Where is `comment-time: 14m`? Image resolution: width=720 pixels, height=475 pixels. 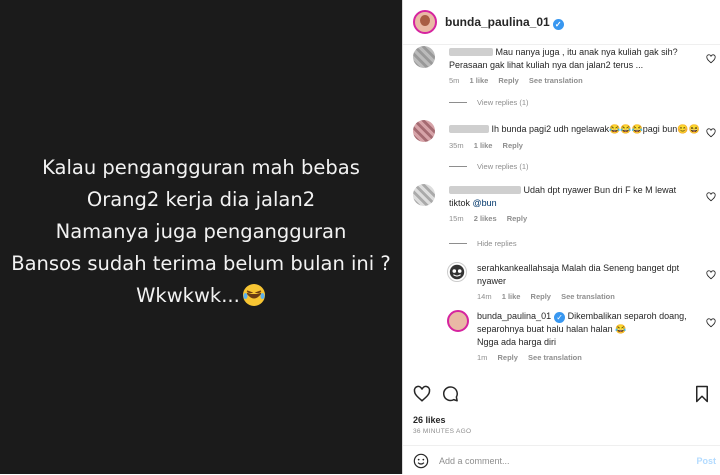 comment-time: 14m is located at coordinates (484, 296).